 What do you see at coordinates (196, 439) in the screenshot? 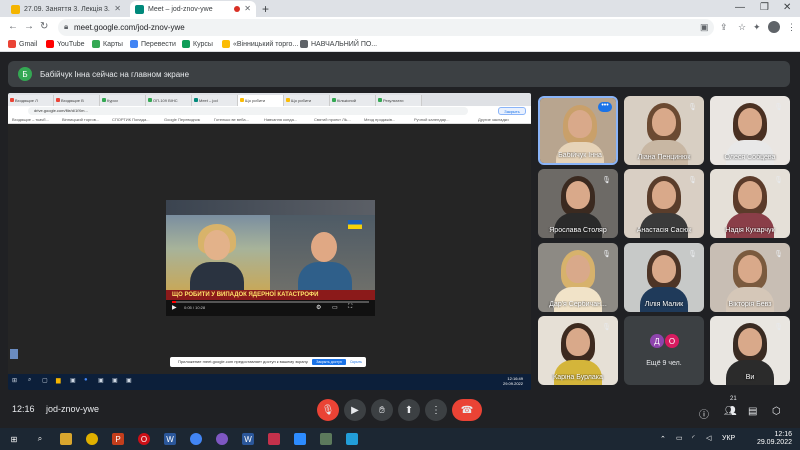
I see `chrome-icon` at bounding box center [196, 439].